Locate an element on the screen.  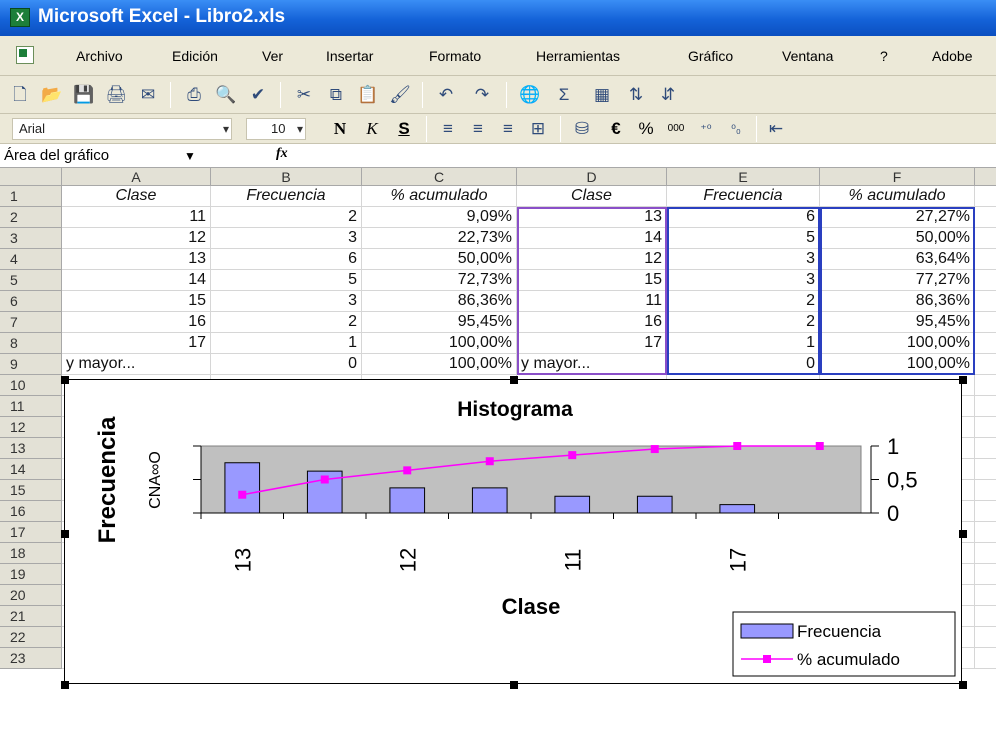
row-header-19: 19 is located at coordinates (31, 574).